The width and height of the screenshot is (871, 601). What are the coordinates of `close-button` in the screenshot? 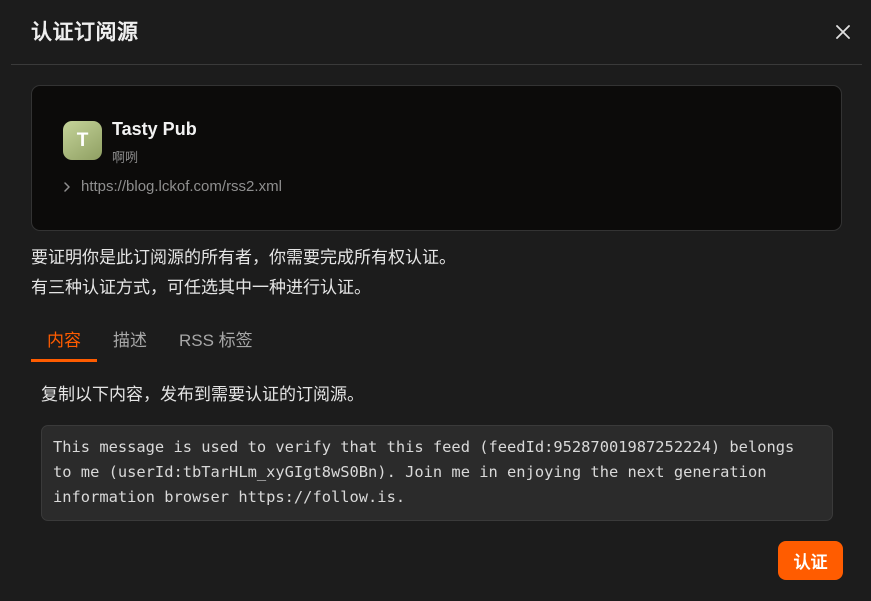 It's located at (843, 32).